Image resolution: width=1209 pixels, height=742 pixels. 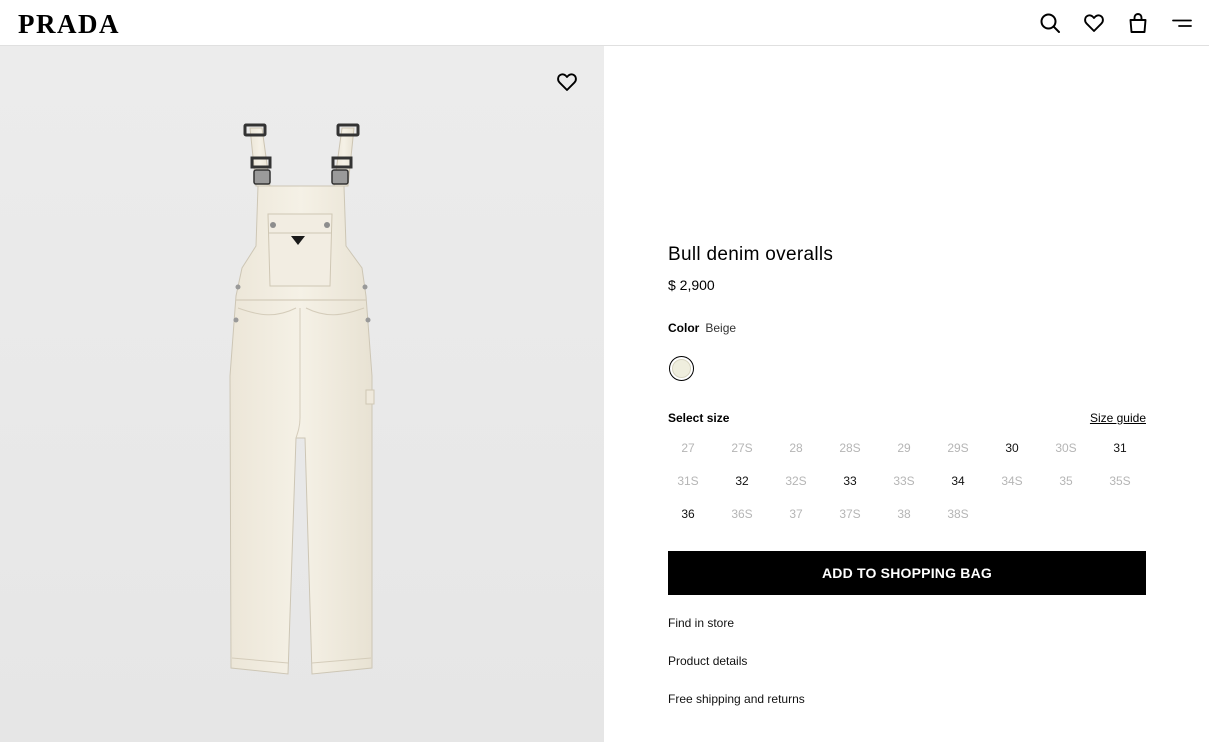 What do you see at coordinates (1012, 448) in the screenshot?
I see `size-option-30: 30` at bounding box center [1012, 448].